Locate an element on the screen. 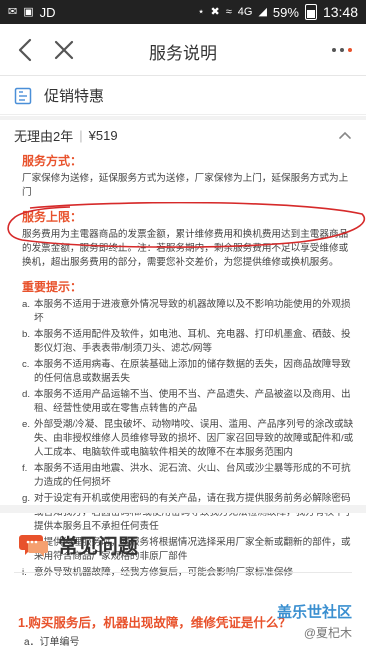  tip-marker: d. is located at coordinates (26, 394).